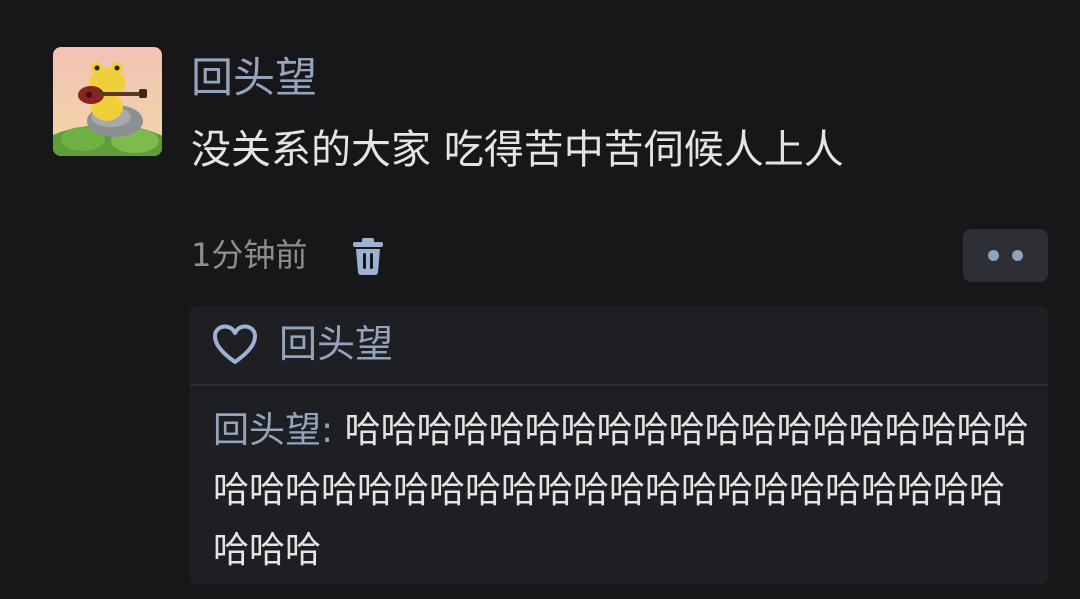 This screenshot has width=1080, height=599. Describe the element at coordinates (1005, 255) in the screenshot. I see `more-button` at that location.